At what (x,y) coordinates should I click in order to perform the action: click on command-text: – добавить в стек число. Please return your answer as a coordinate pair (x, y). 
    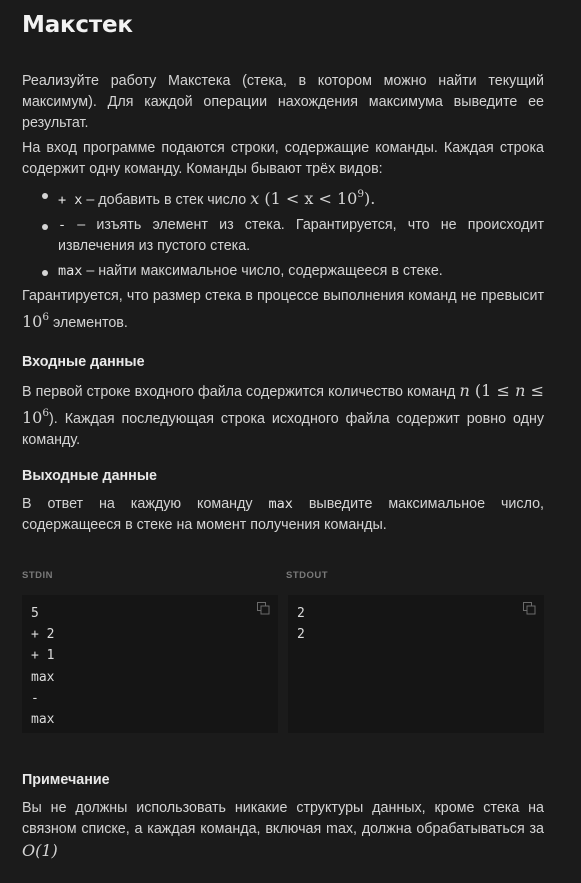
    Looking at the image, I should click on (166, 200).